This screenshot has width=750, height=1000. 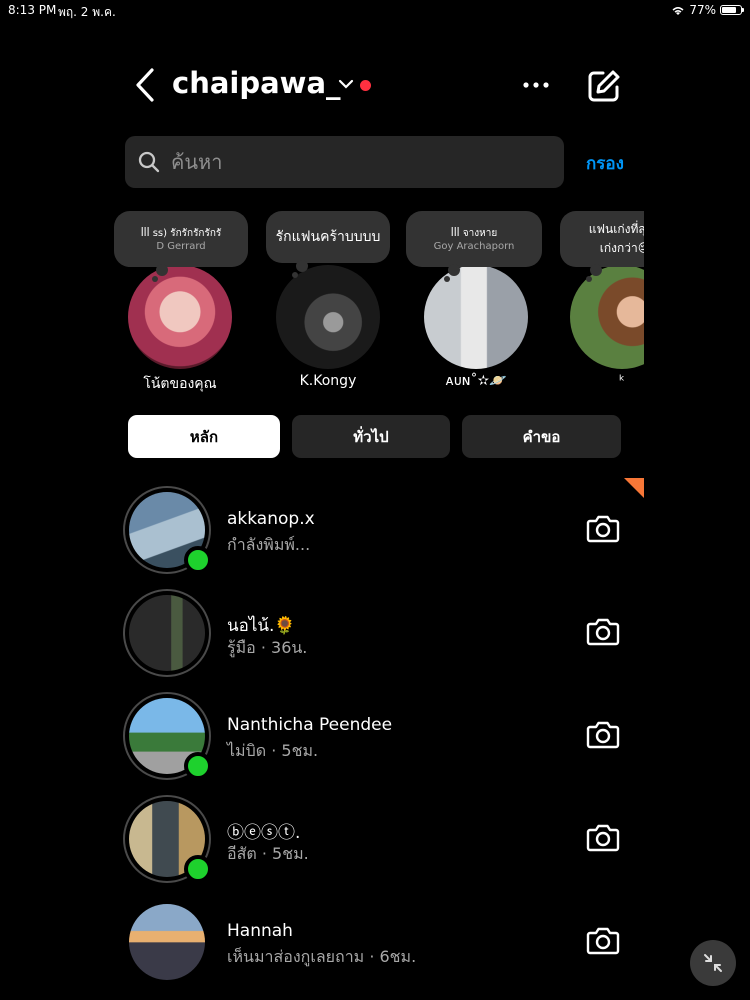 What do you see at coordinates (605, 163) in the screenshot?
I see `filter-button: กรอง` at bounding box center [605, 163].